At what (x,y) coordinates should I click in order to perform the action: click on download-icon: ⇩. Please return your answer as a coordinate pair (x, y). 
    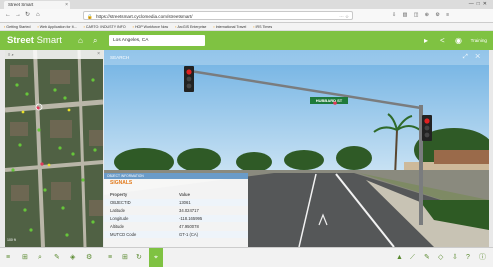
    Looking at the image, I should click on (455, 257).